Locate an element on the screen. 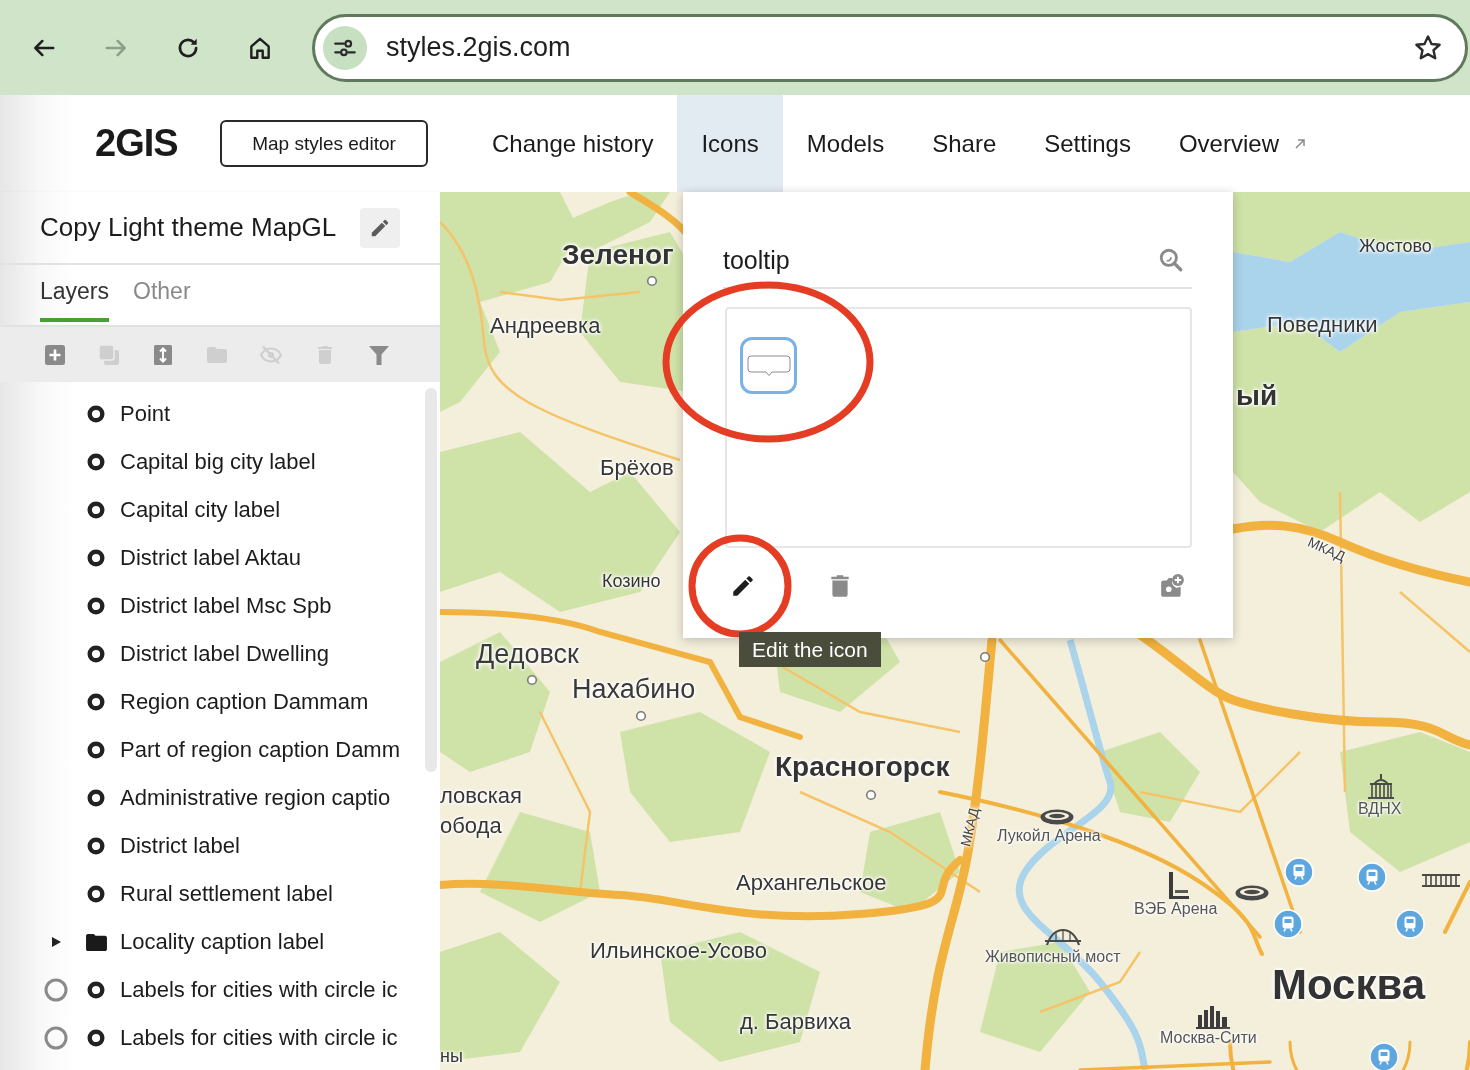 Image resolution: width=1470 pixels, height=1070 pixels. nav-tab: Icons is located at coordinates (730, 143).